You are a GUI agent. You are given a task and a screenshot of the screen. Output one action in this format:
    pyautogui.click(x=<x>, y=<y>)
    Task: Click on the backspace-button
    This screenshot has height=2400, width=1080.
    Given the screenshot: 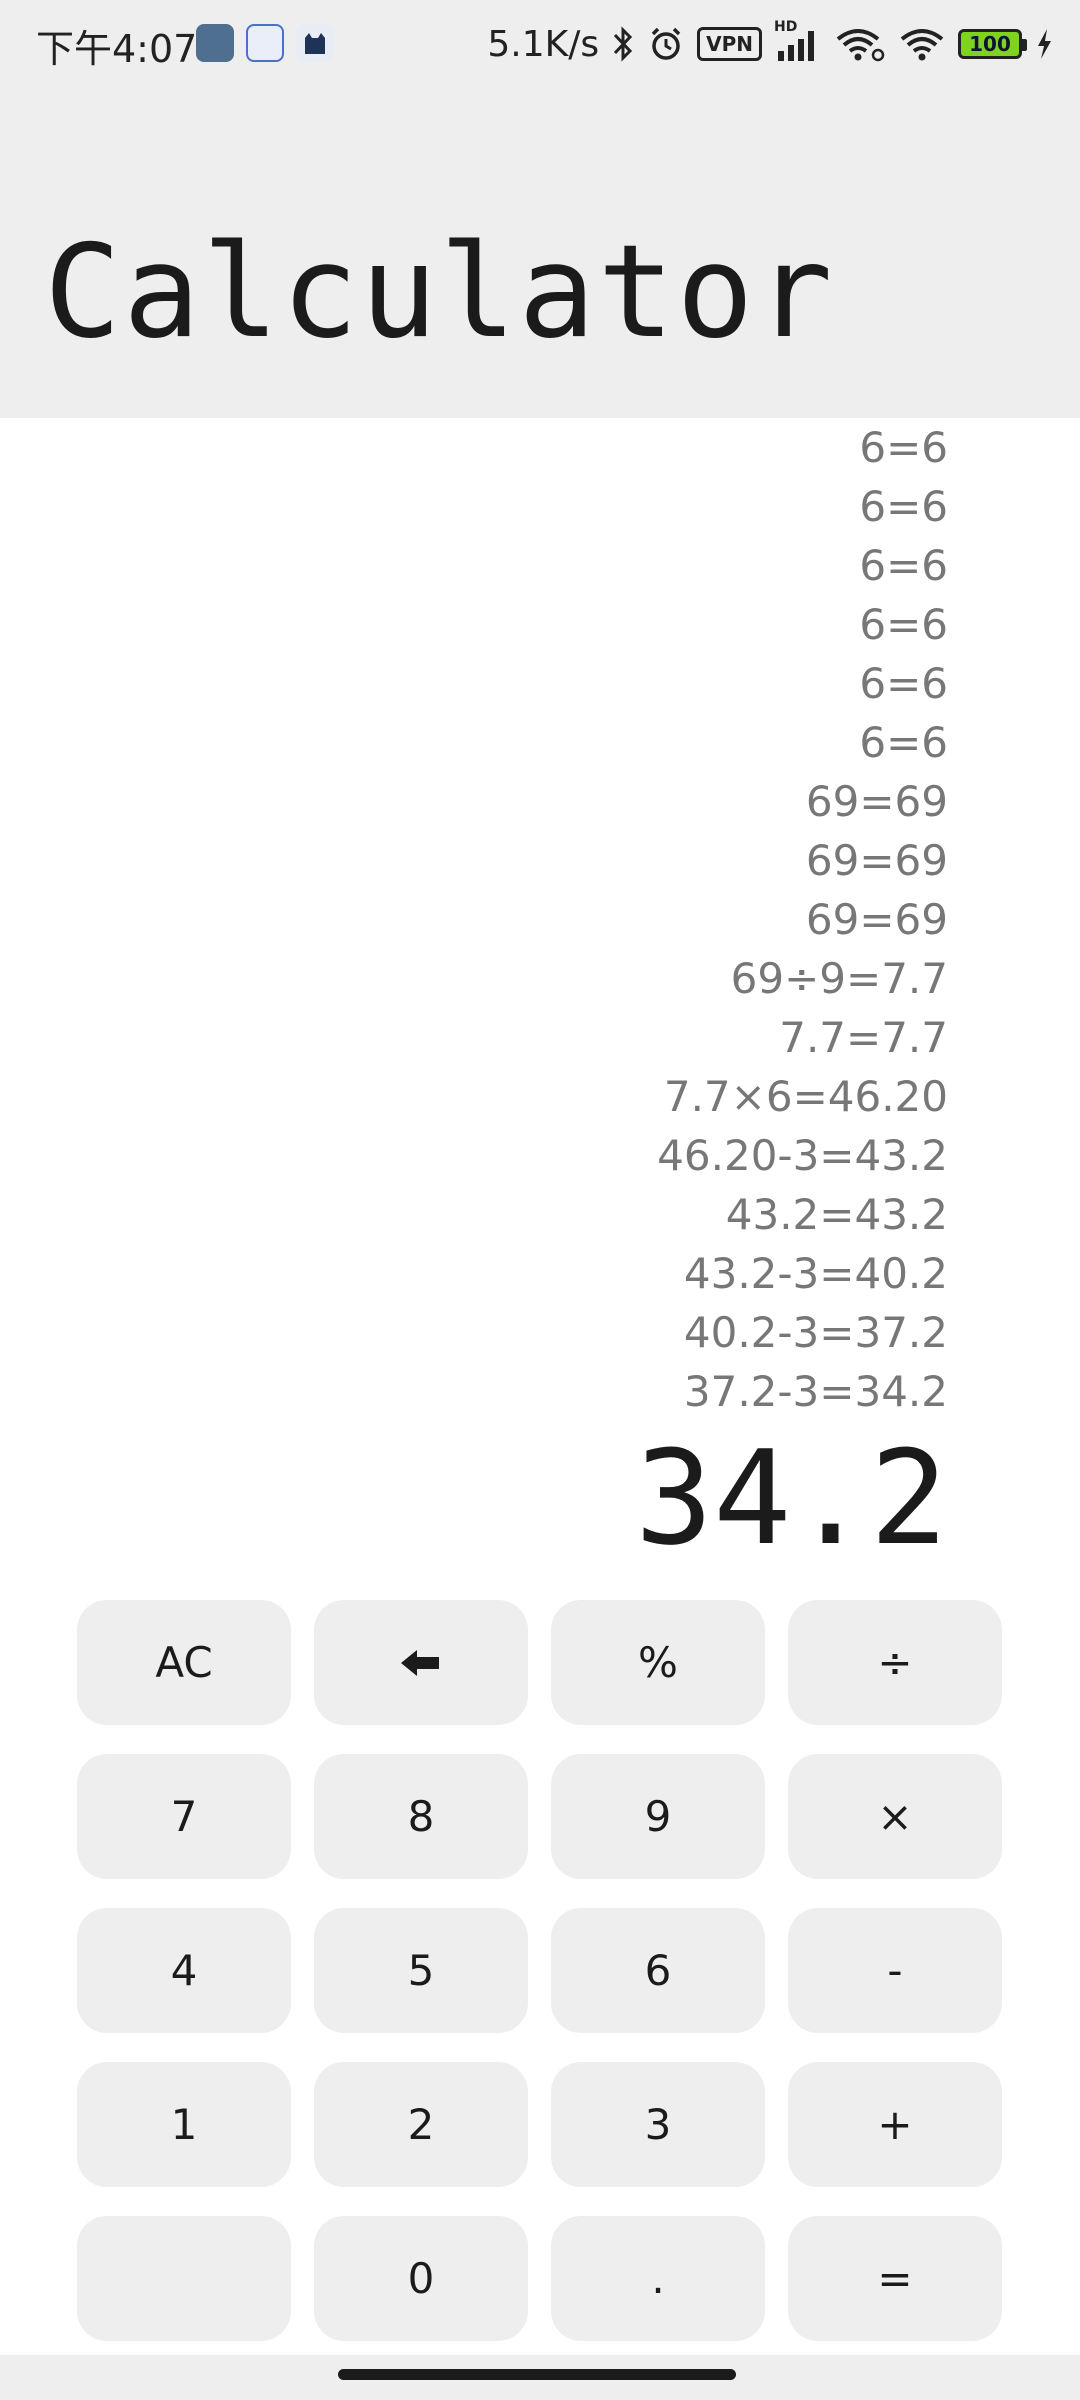 What is the action you would take?
    pyautogui.click(x=421, y=1662)
    